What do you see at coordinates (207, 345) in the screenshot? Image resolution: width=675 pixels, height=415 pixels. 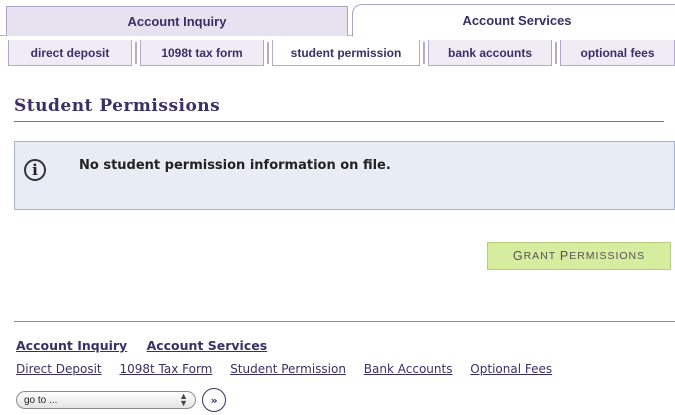 I see `footer-link-account-services: Account Services` at bounding box center [207, 345].